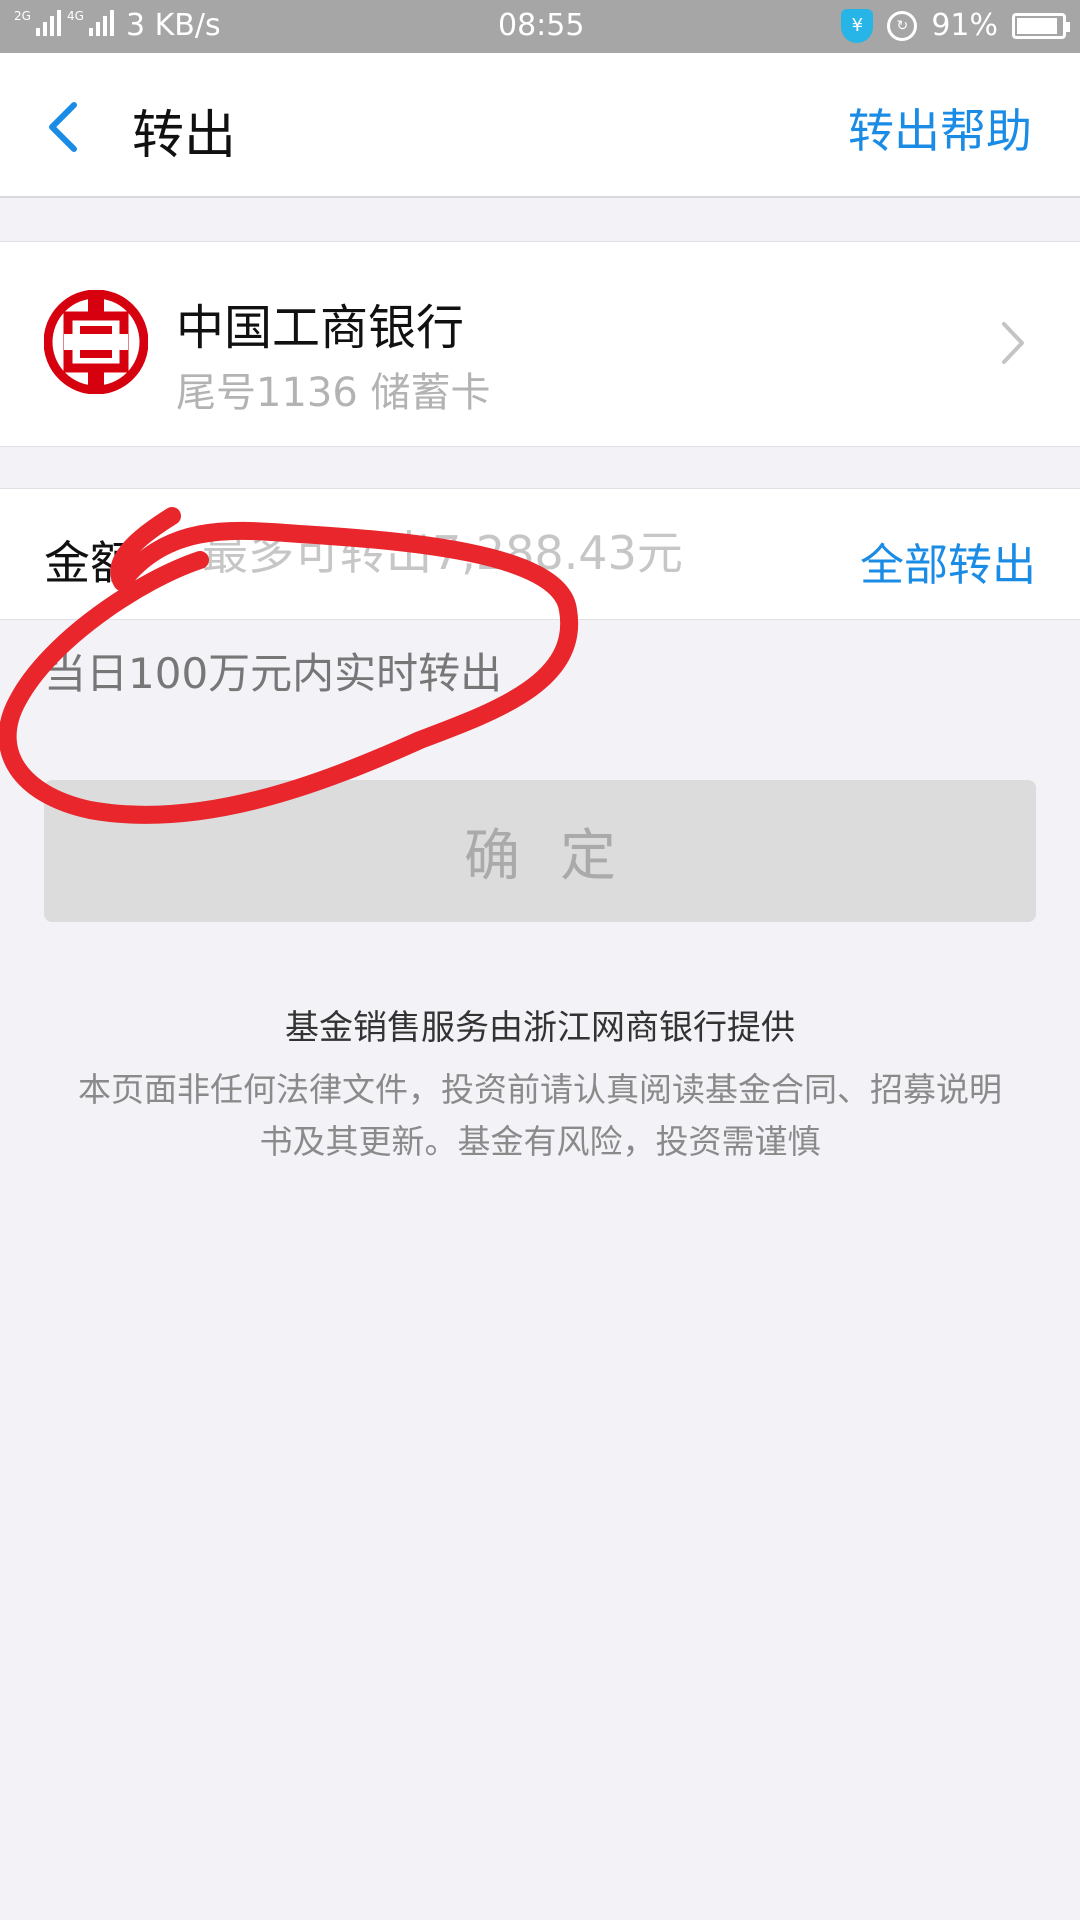 Image resolution: width=1080 pixels, height=1920 pixels. Describe the element at coordinates (90, 23) in the screenshot. I see `signal-4g-icon: 4G` at that location.